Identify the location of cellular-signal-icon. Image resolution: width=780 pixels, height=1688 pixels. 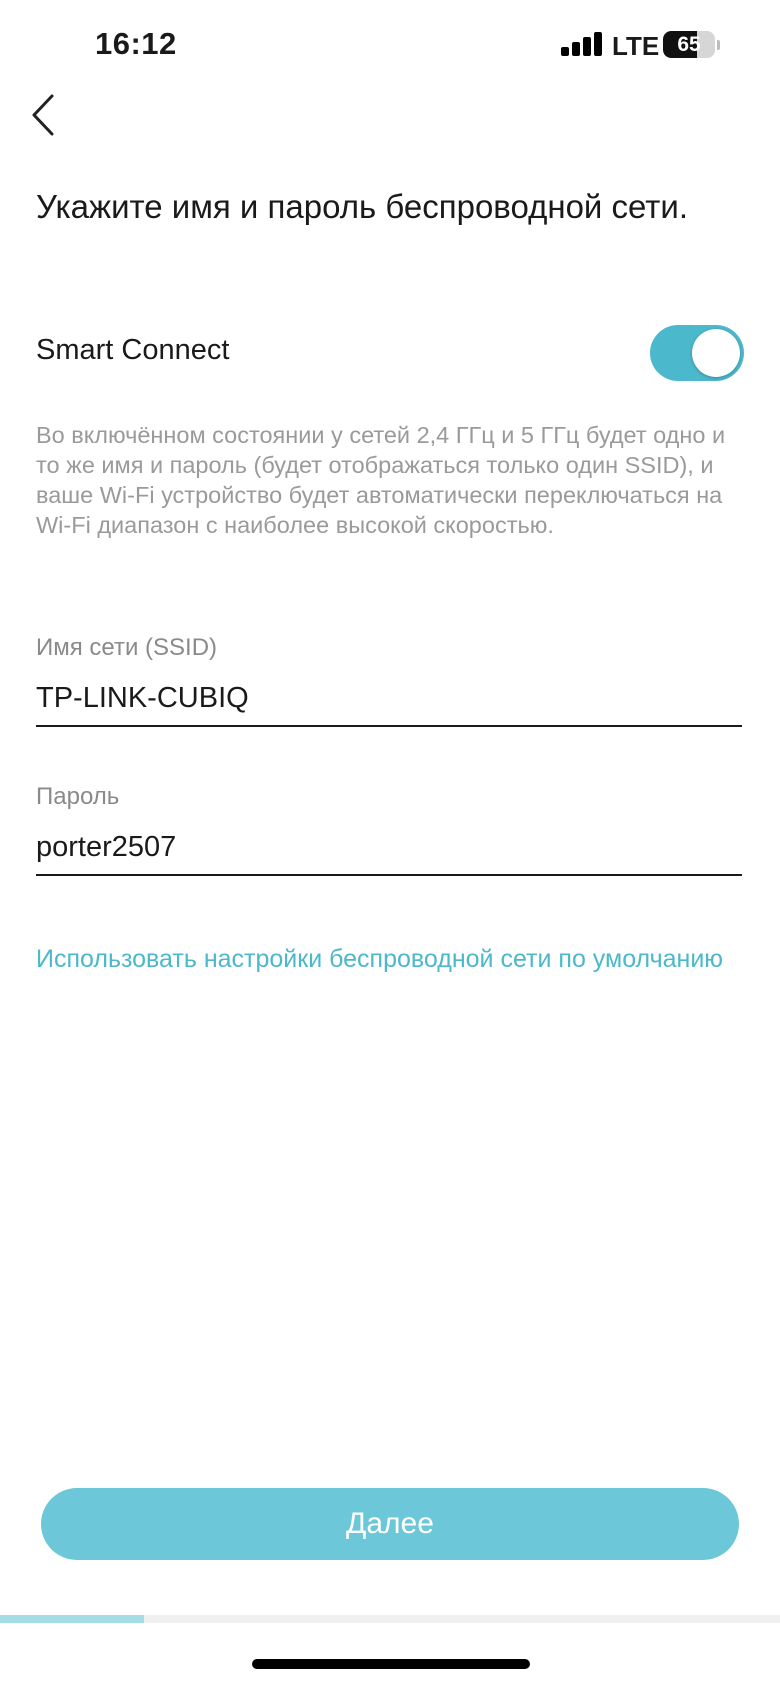
(582, 44).